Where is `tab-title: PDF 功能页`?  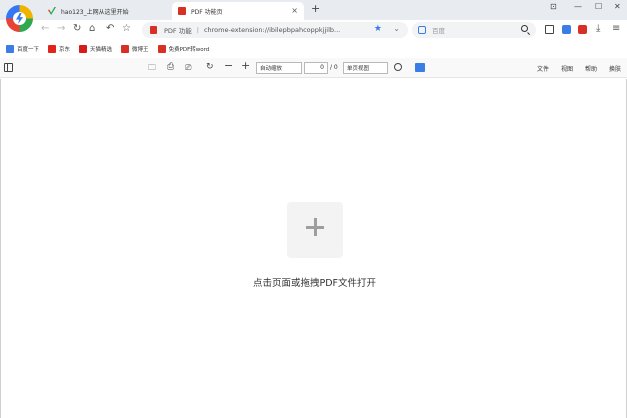 tab-title: PDF 功能页 is located at coordinates (207, 12).